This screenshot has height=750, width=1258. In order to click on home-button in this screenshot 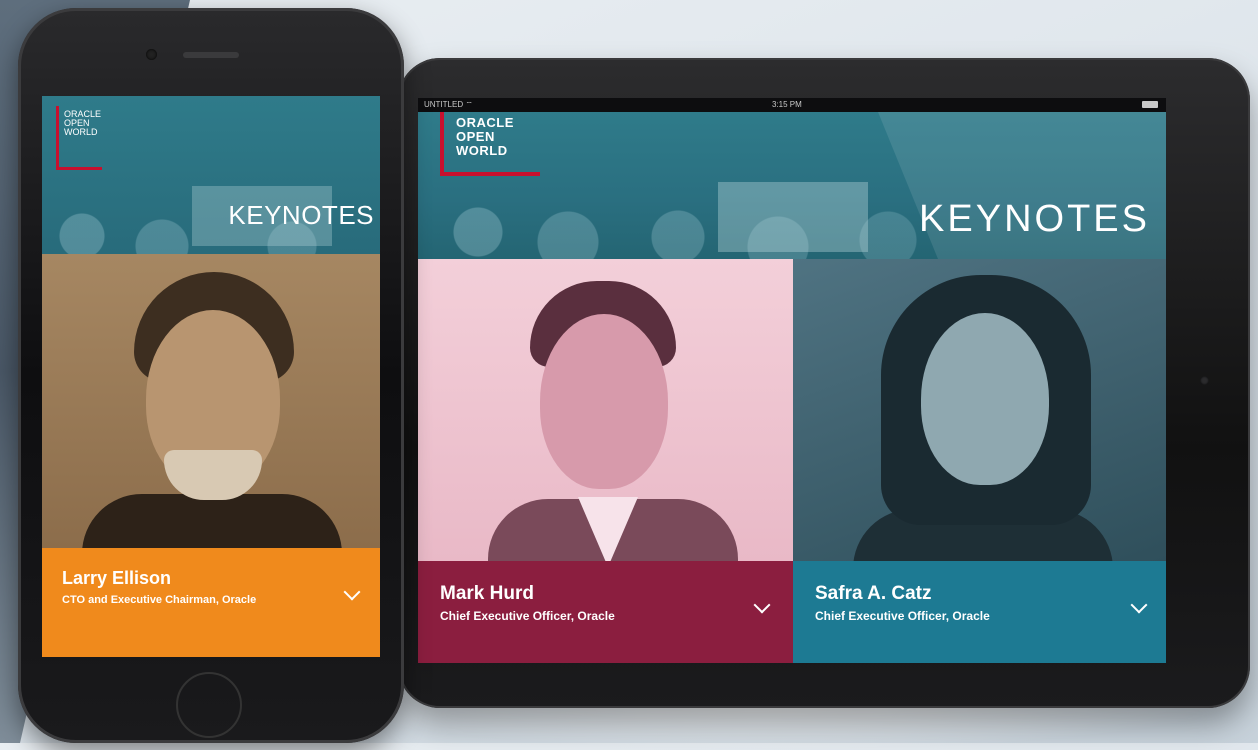, I will do `click(209, 705)`.